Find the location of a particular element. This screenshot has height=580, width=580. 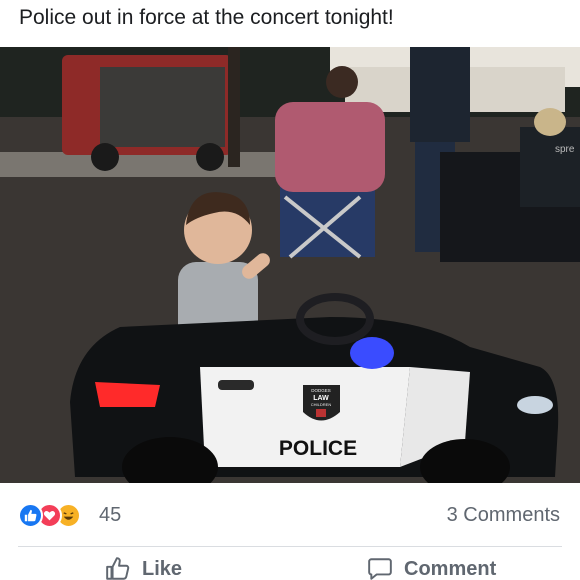

actions-divider is located at coordinates (290, 546).